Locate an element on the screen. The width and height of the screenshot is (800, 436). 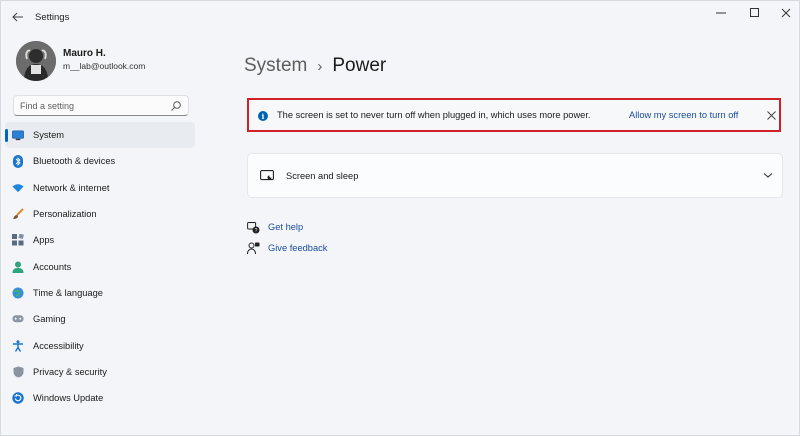
sidebar-item-label: Bluetooth & devices is located at coordinates (74, 161).